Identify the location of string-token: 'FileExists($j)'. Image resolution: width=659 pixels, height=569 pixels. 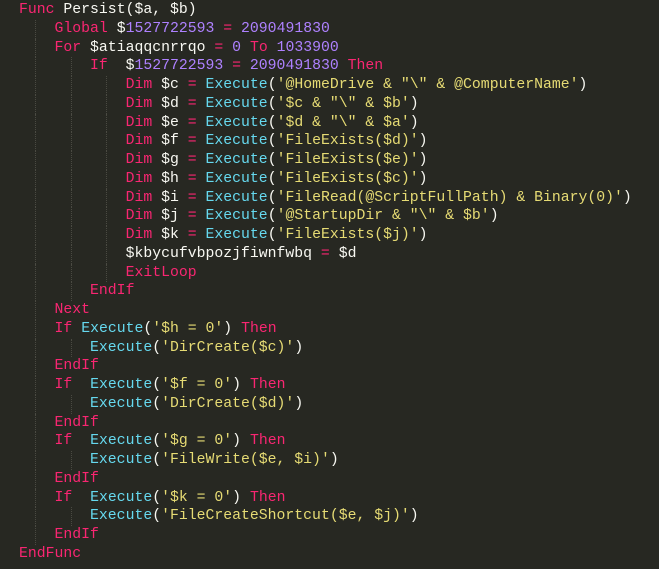
(347, 235).